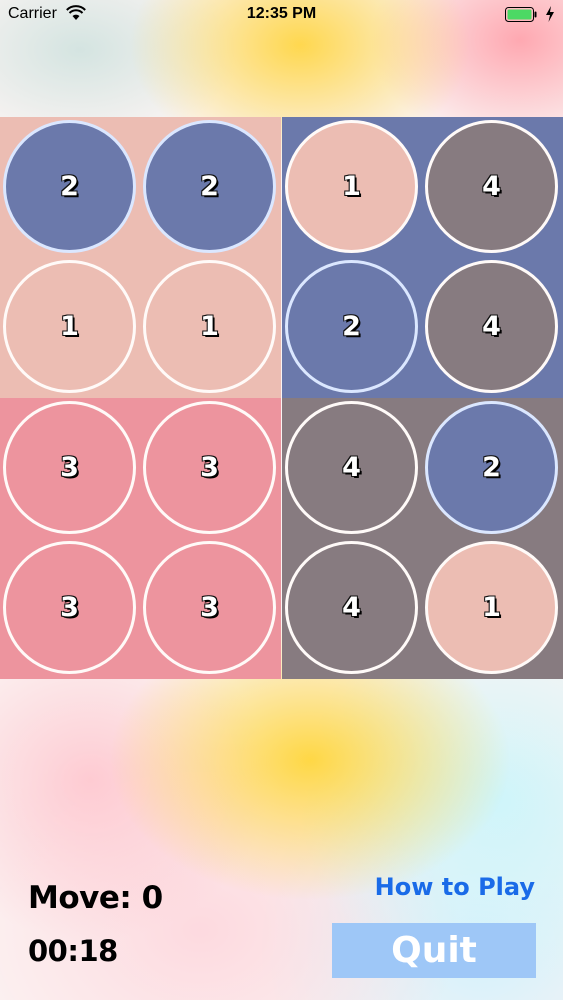 This screenshot has height=1000, width=563. I want to click on battery-icon, so click(521, 14).